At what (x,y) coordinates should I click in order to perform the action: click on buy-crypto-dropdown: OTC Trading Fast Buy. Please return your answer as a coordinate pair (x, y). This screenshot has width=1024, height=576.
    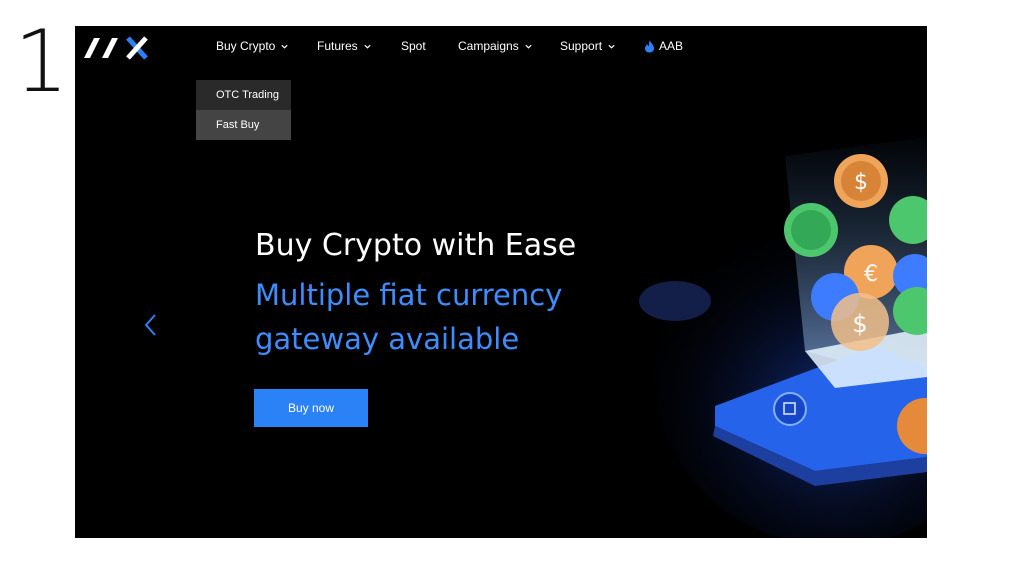
    Looking at the image, I should click on (243, 110).